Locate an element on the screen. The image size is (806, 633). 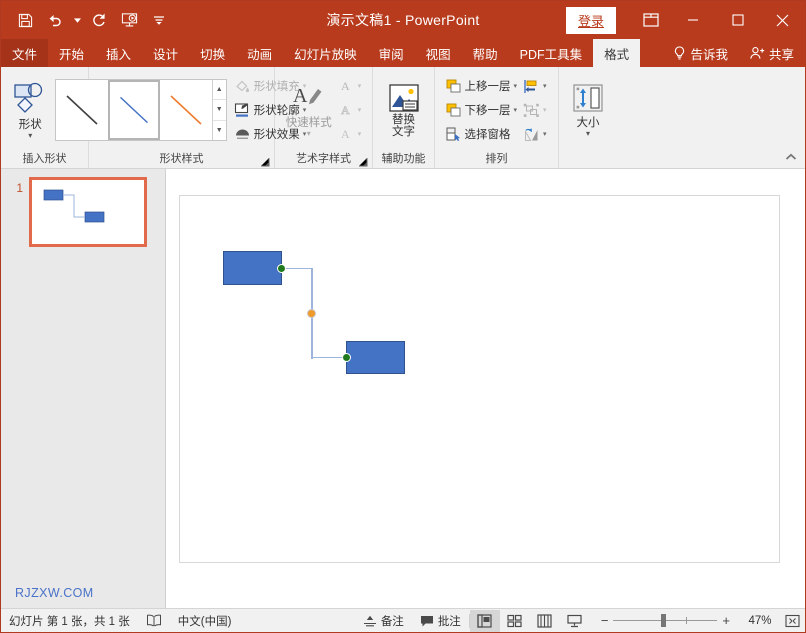
selection-pane-button: 选择窗格 is located at coordinates (481, 134).